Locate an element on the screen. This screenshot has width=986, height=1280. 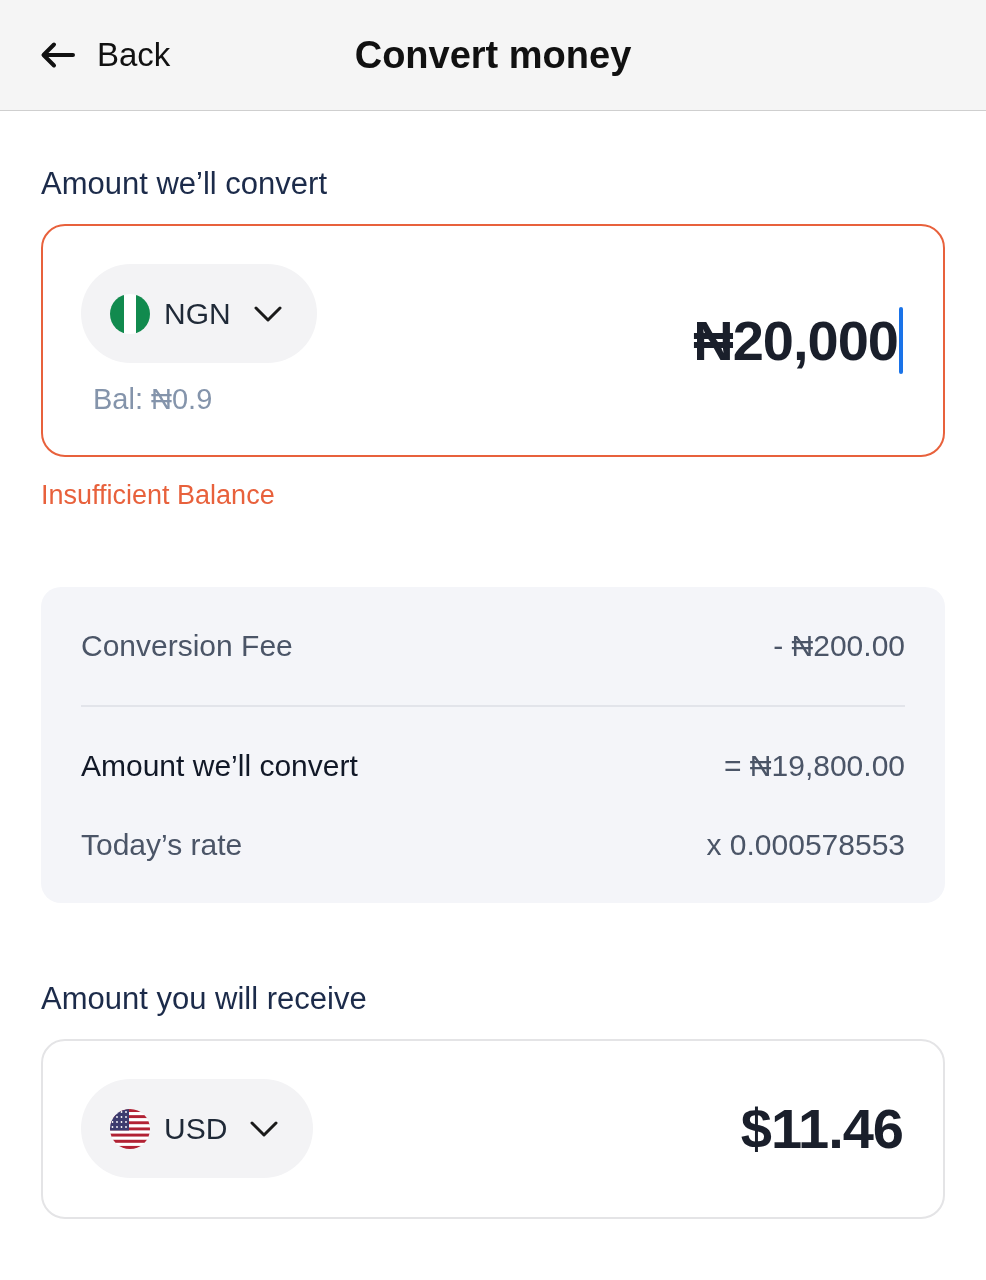
error-message: Insufficient Balance is located at coordinates (158, 495).